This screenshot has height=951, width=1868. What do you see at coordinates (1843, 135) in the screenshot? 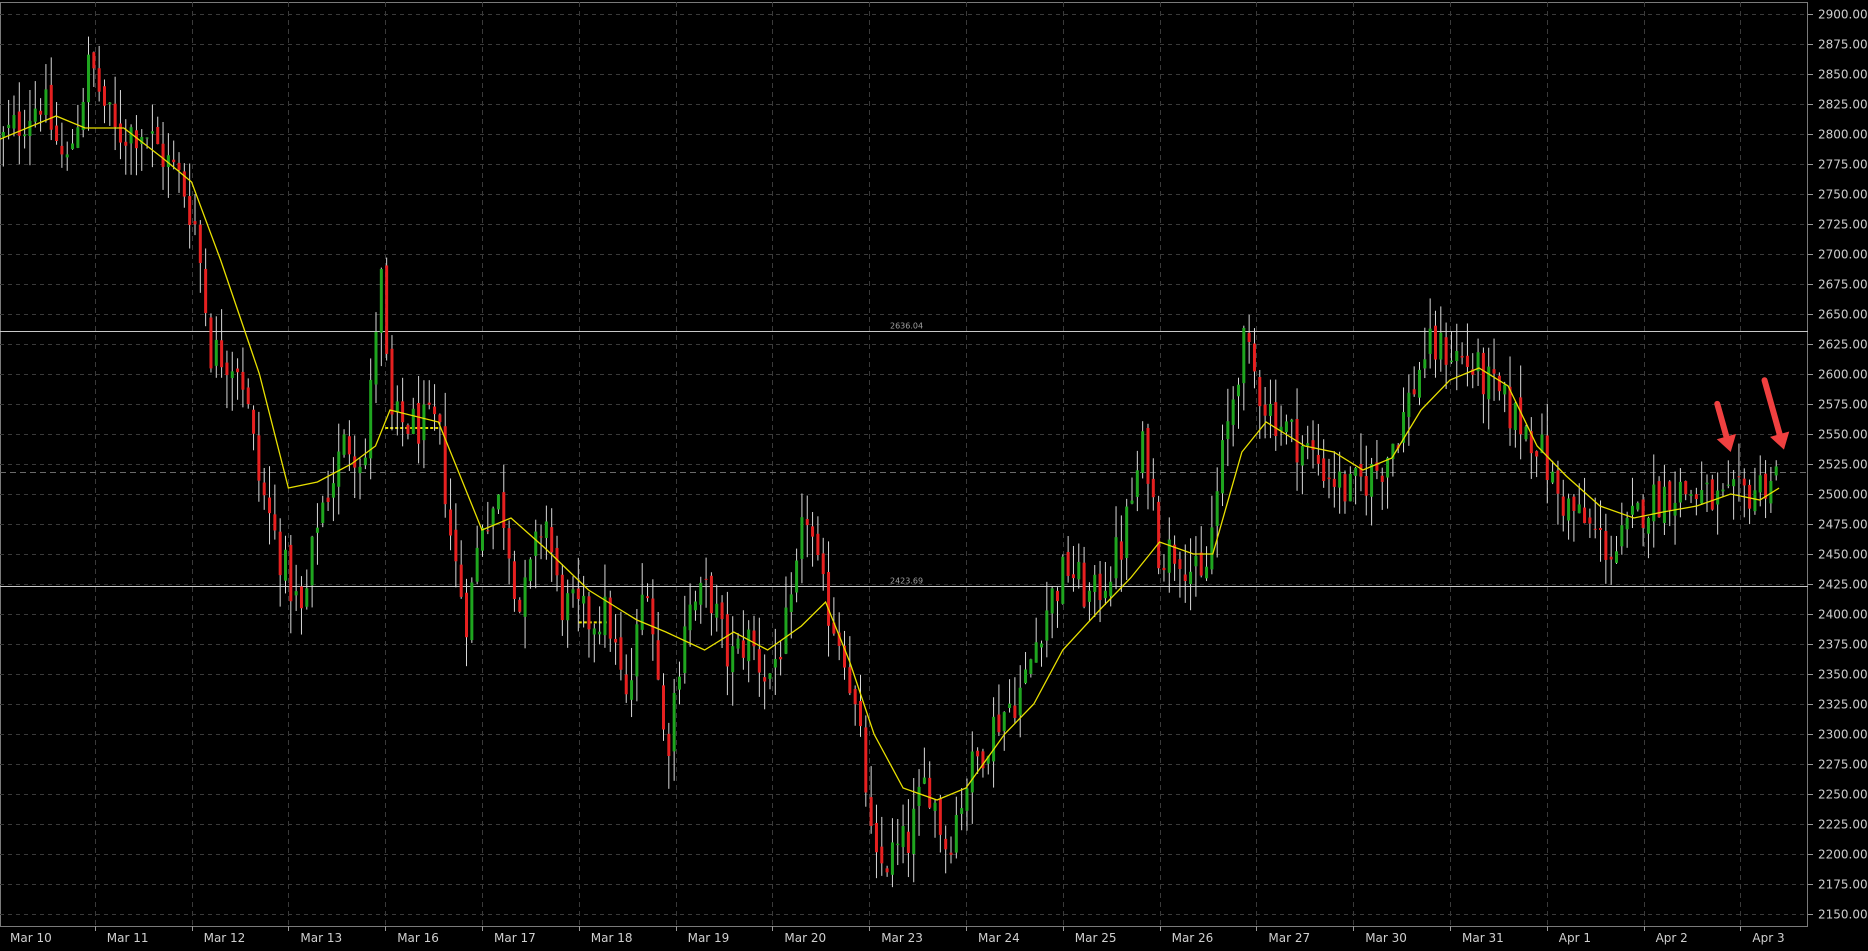
I see `y-tick-label: 2800.00` at bounding box center [1843, 135].